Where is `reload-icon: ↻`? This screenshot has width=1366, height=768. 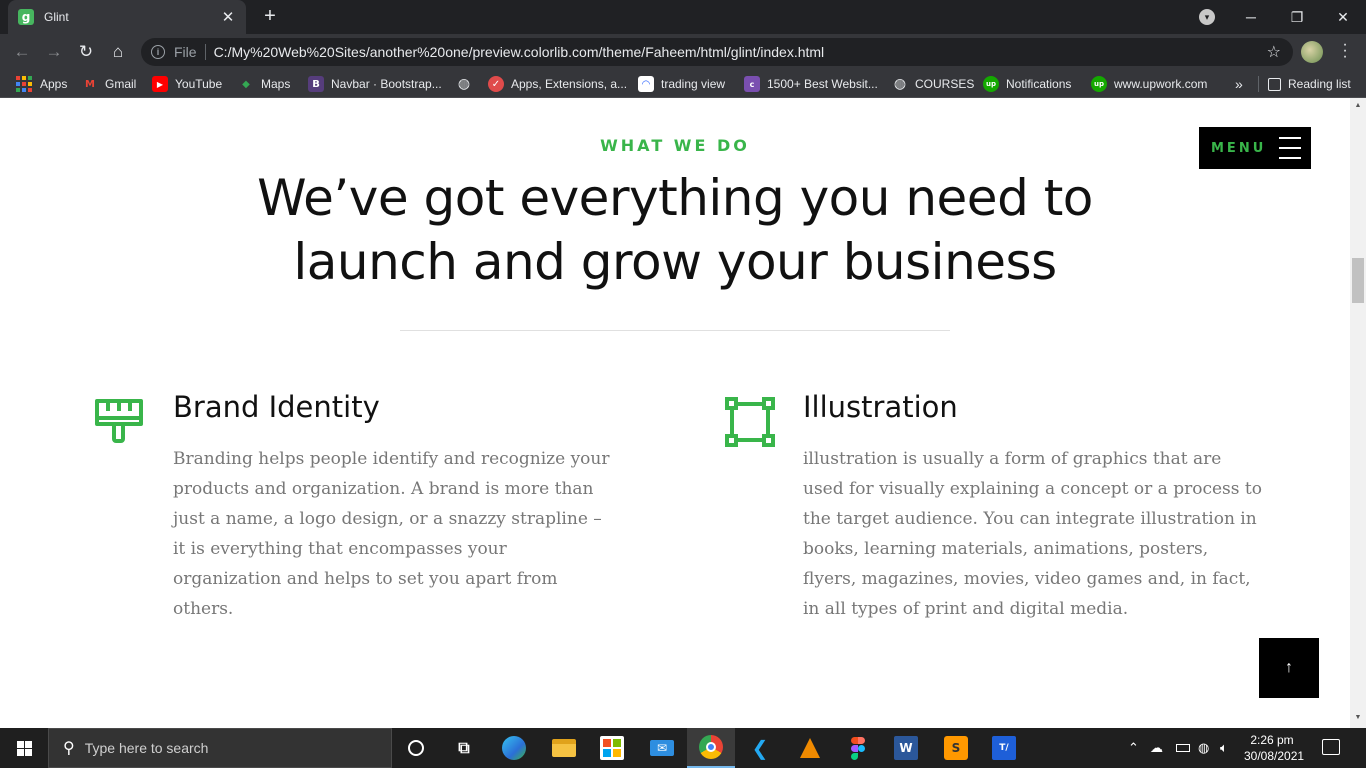
reload-icon: ↻ is located at coordinates (86, 52).